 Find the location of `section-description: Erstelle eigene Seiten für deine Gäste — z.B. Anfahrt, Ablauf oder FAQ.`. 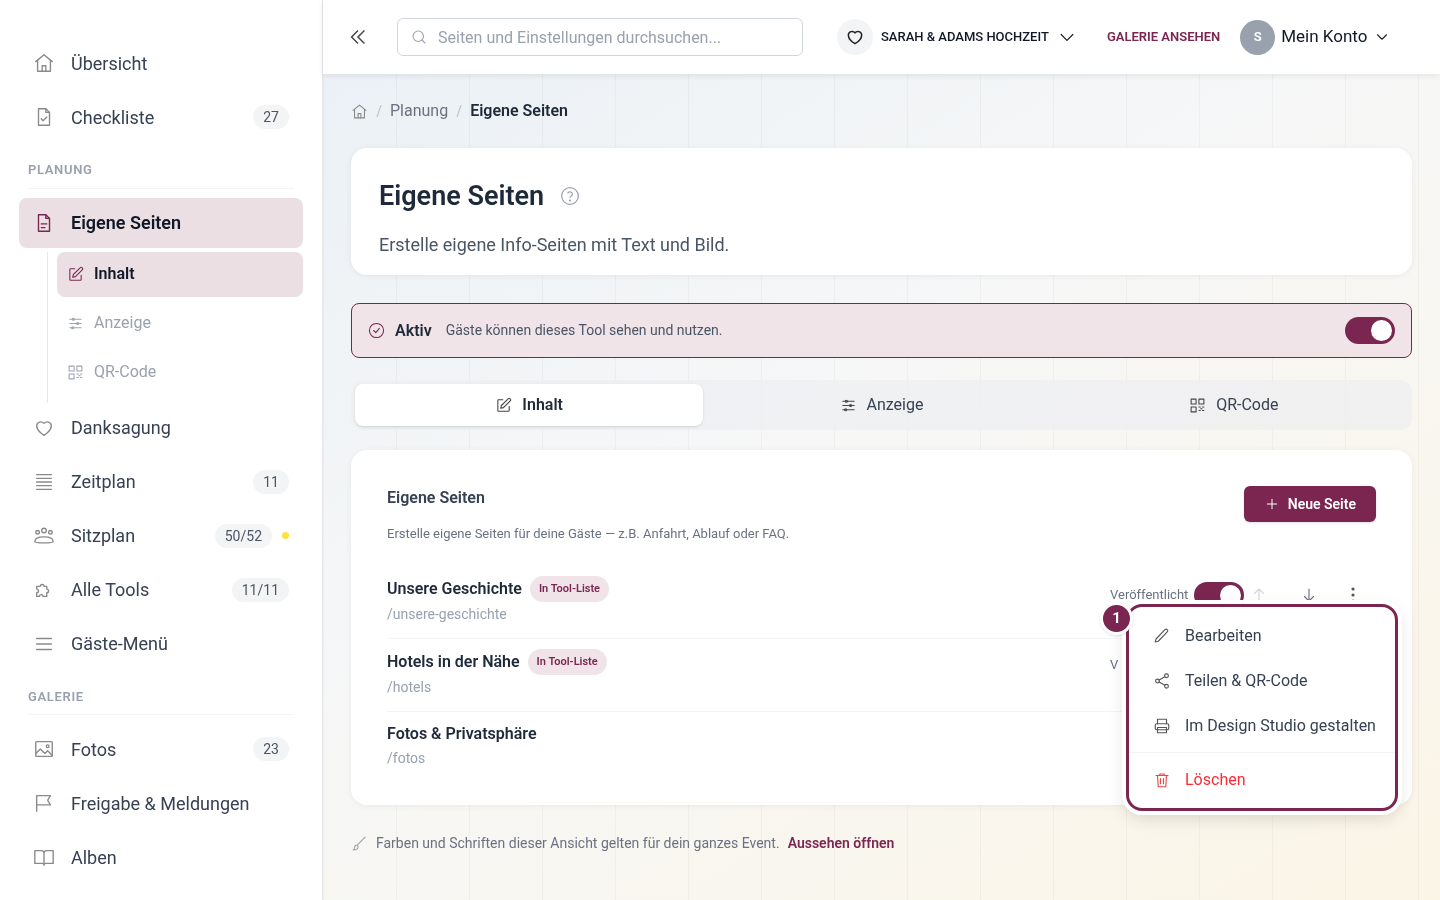

section-description: Erstelle eigene Seiten für deine Gäste — z.B. Anfahrt, Ablauf oder FAQ. is located at coordinates (588, 534).